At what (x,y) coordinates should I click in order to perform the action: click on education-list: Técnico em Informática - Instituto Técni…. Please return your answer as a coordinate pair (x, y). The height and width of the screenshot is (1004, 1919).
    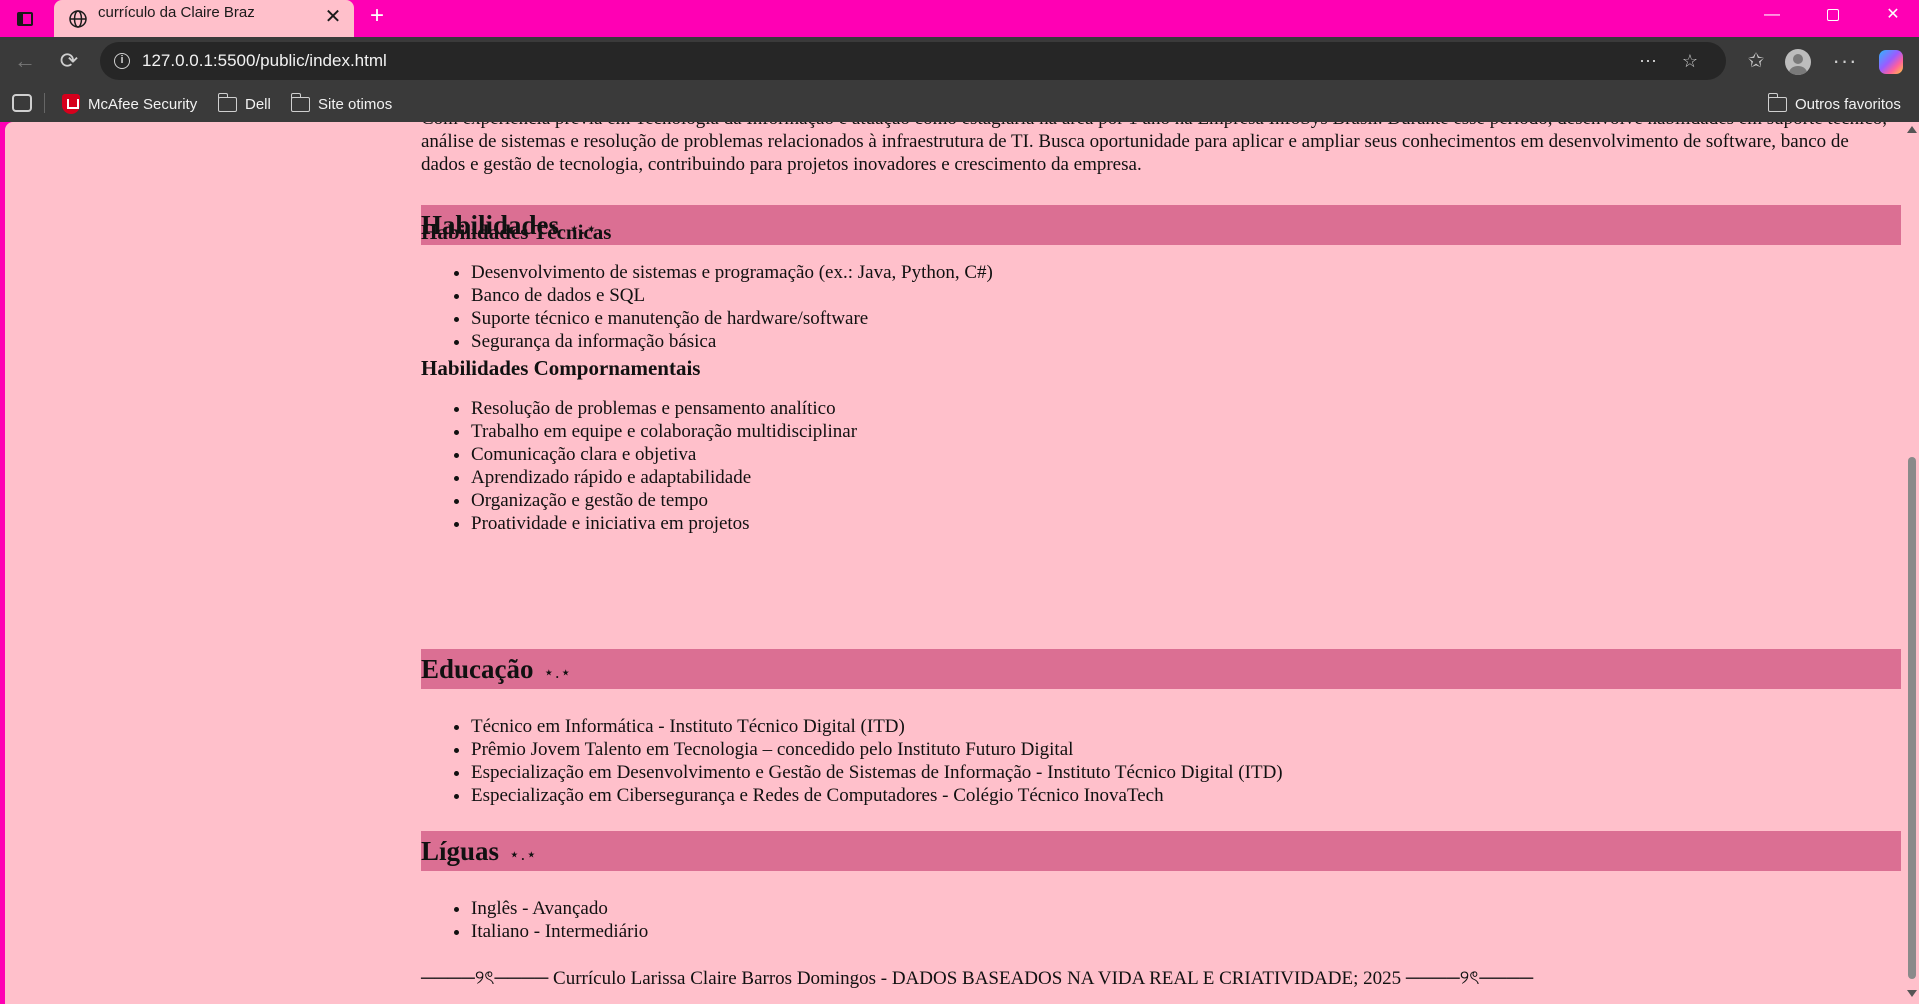
    Looking at the image, I should click on (877, 761).